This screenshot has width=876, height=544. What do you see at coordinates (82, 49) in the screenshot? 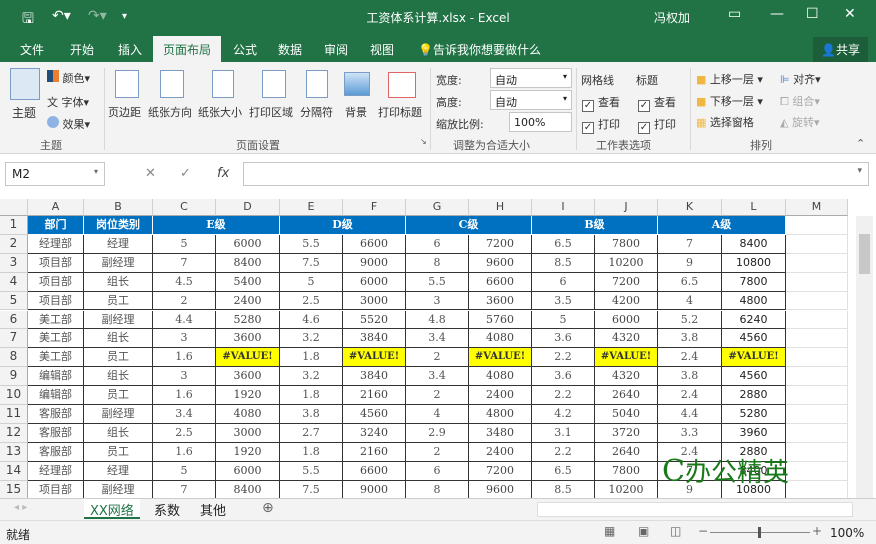
I see `tab-home: 开始` at bounding box center [82, 49].